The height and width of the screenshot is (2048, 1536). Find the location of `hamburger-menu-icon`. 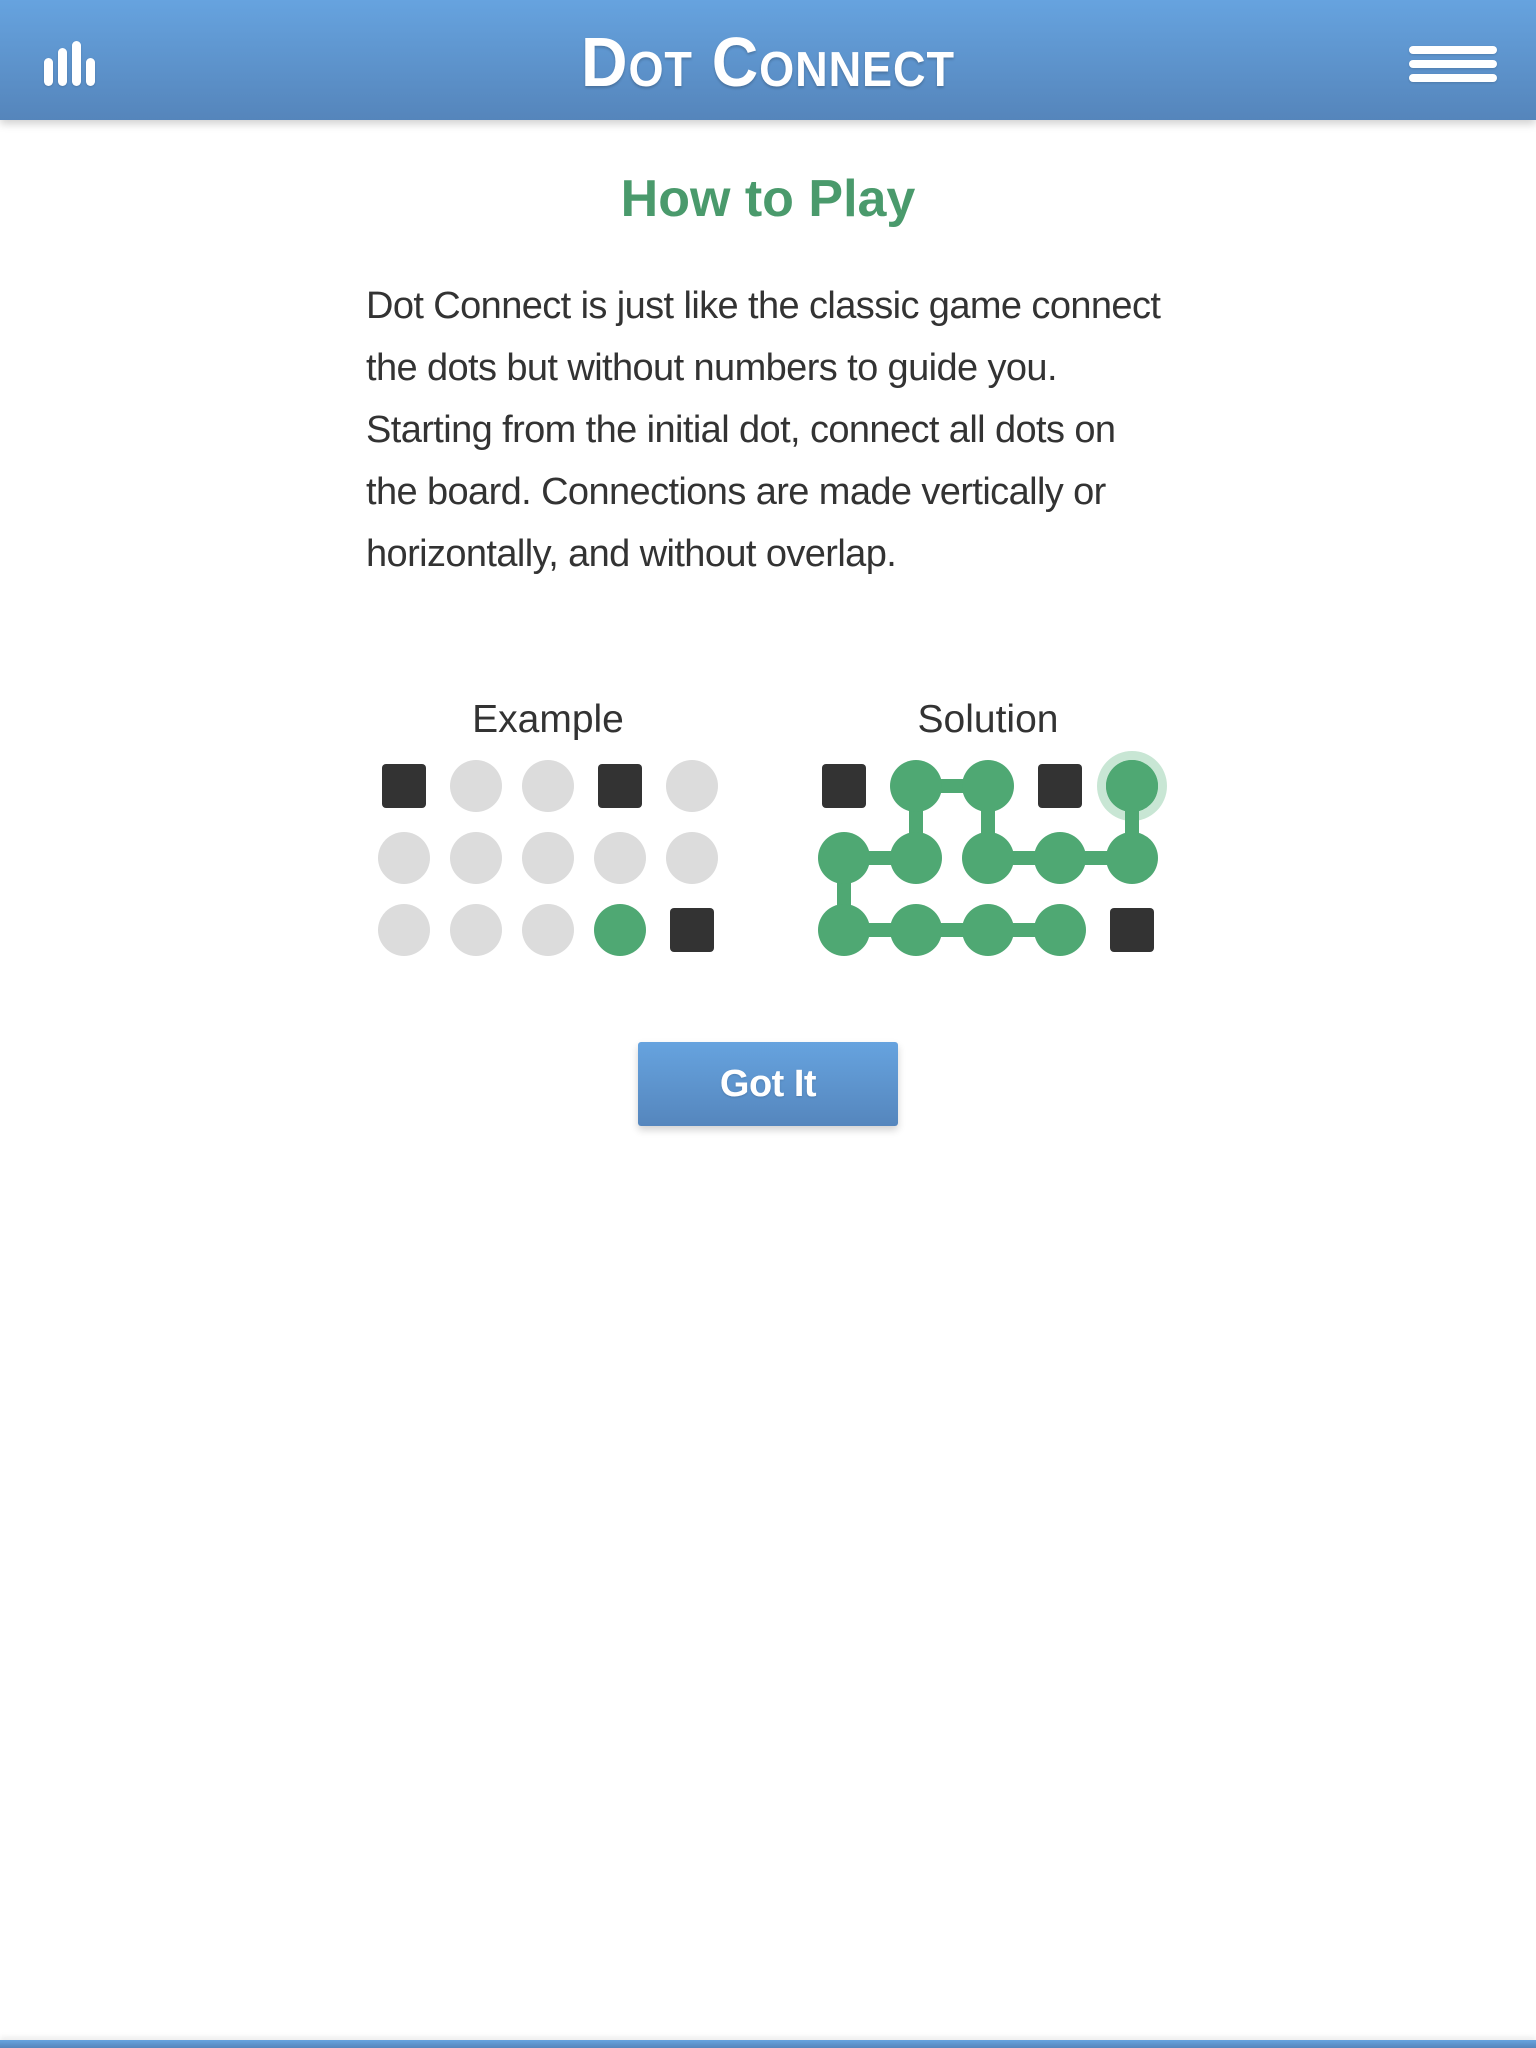

hamburger-menu-icon is located at coordinates (1453, 62).